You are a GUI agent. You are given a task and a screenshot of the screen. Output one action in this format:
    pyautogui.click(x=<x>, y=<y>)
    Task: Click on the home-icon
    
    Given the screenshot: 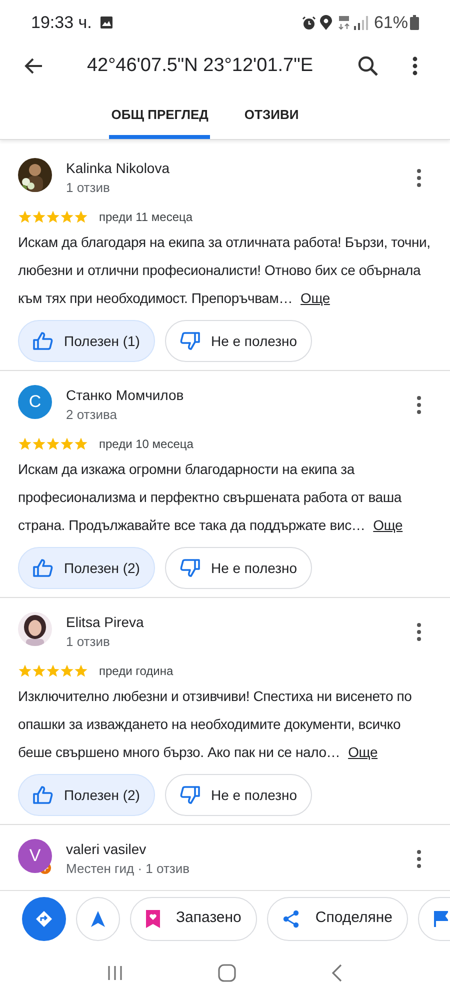 What is the action you would take?
    pyautogui.click(x=227, y=973)
    